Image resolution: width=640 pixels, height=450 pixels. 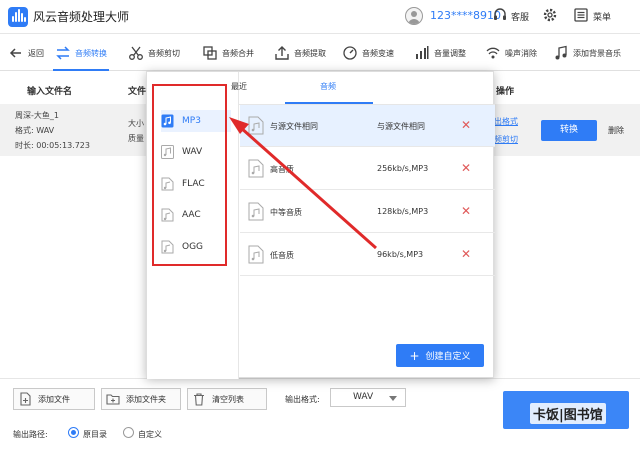 What do you see at coordinates (30, 434) in the screenshot?
I see `output-path-label: 输出路径:` at bounding box center [30, 434].